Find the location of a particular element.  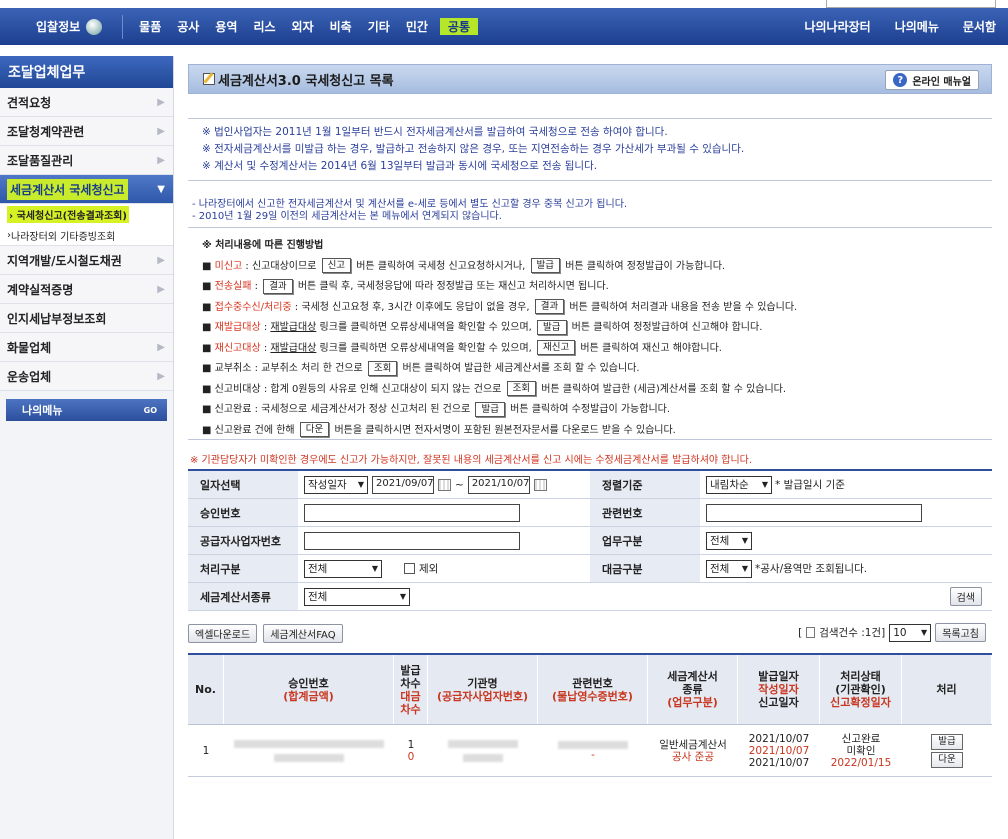

proc-select: 전체 ▼ is located at coordinates (343, 568).